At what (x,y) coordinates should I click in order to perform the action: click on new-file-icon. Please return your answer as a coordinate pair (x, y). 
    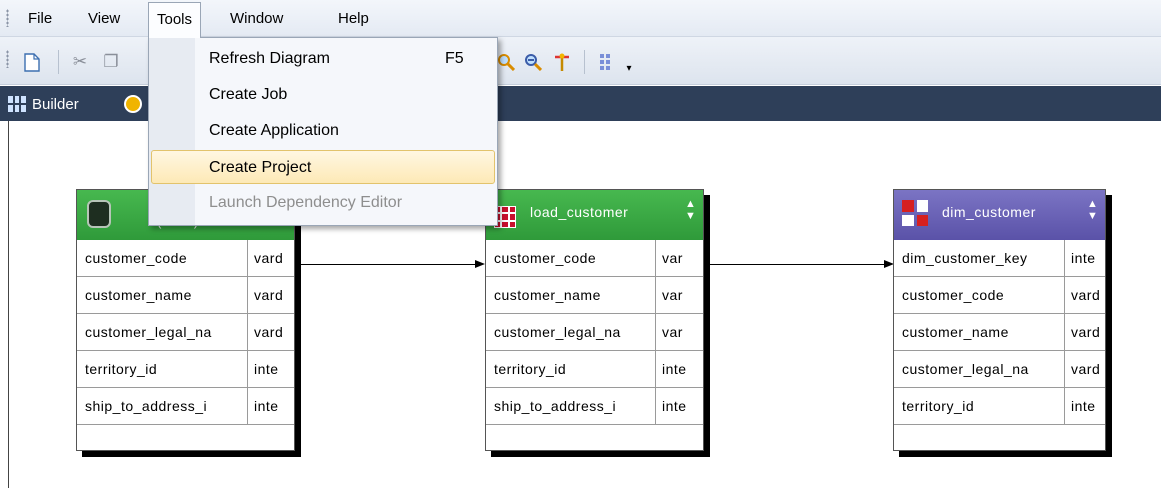
    Looking at the image, I should click on (32, 62).